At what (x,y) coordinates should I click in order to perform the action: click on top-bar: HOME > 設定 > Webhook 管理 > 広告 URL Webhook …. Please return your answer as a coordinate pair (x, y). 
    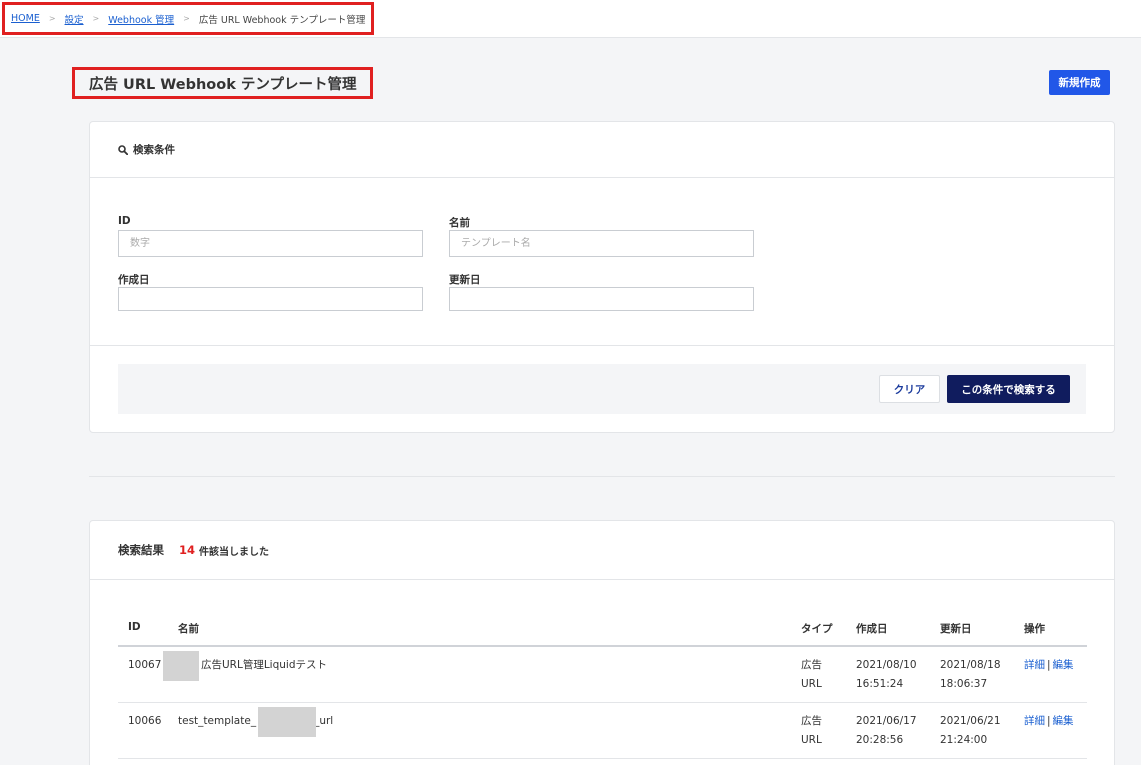
    Looking at the image, I should click on (570, 19).